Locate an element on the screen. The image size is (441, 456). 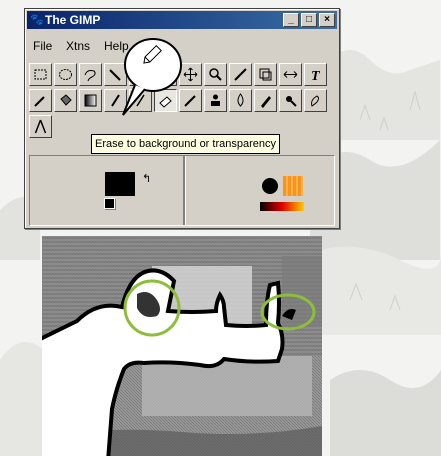
flip-arrows-icon is located at coordinates (290, 74).